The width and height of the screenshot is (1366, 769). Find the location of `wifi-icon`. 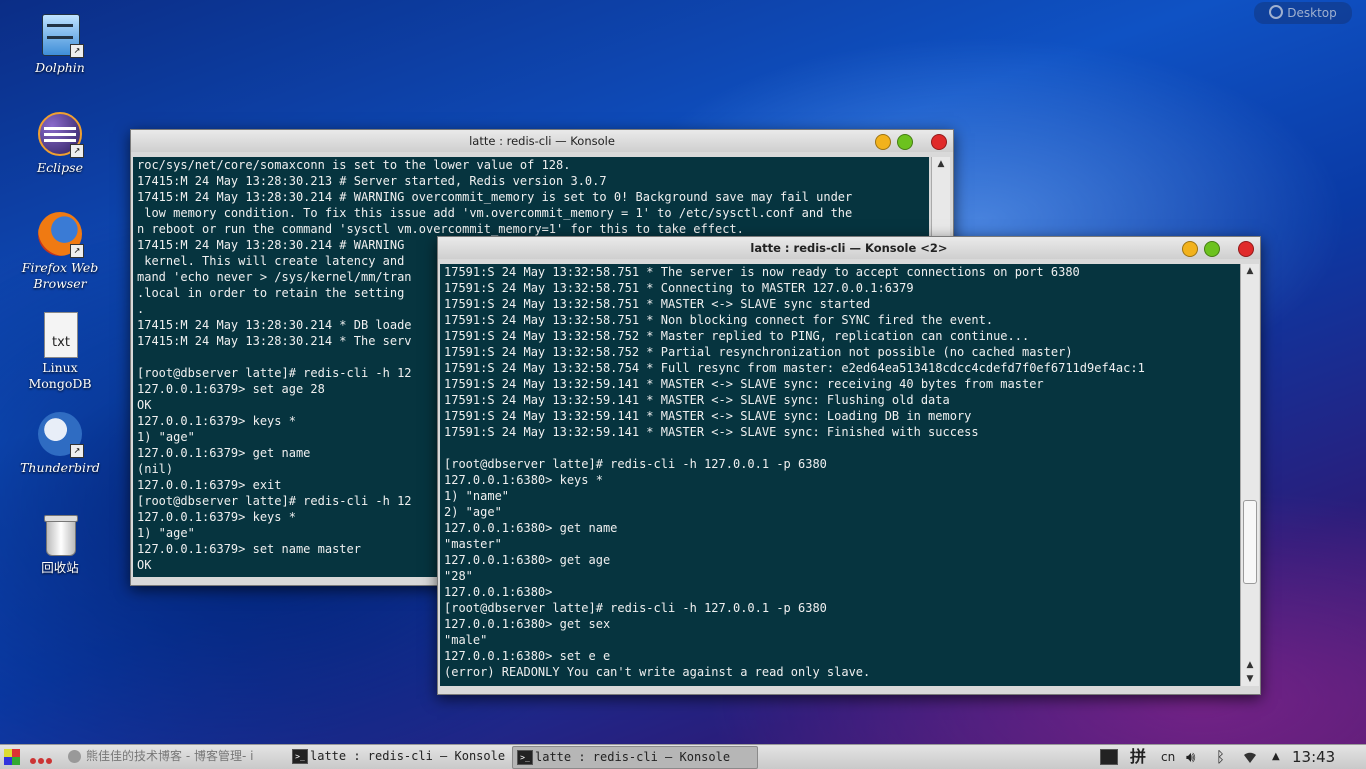

wifi-icon is located at coordinates (1250, 757).